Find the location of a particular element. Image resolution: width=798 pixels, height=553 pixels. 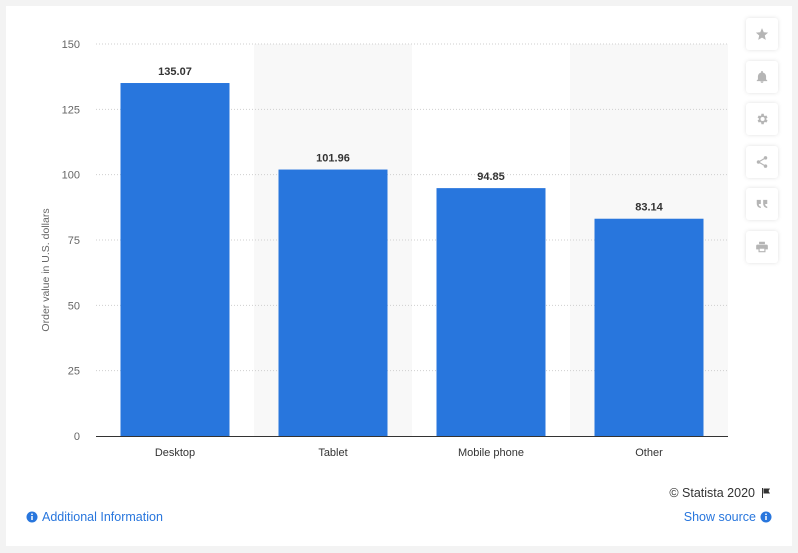

print-icon is located at coordinates (762, 246).